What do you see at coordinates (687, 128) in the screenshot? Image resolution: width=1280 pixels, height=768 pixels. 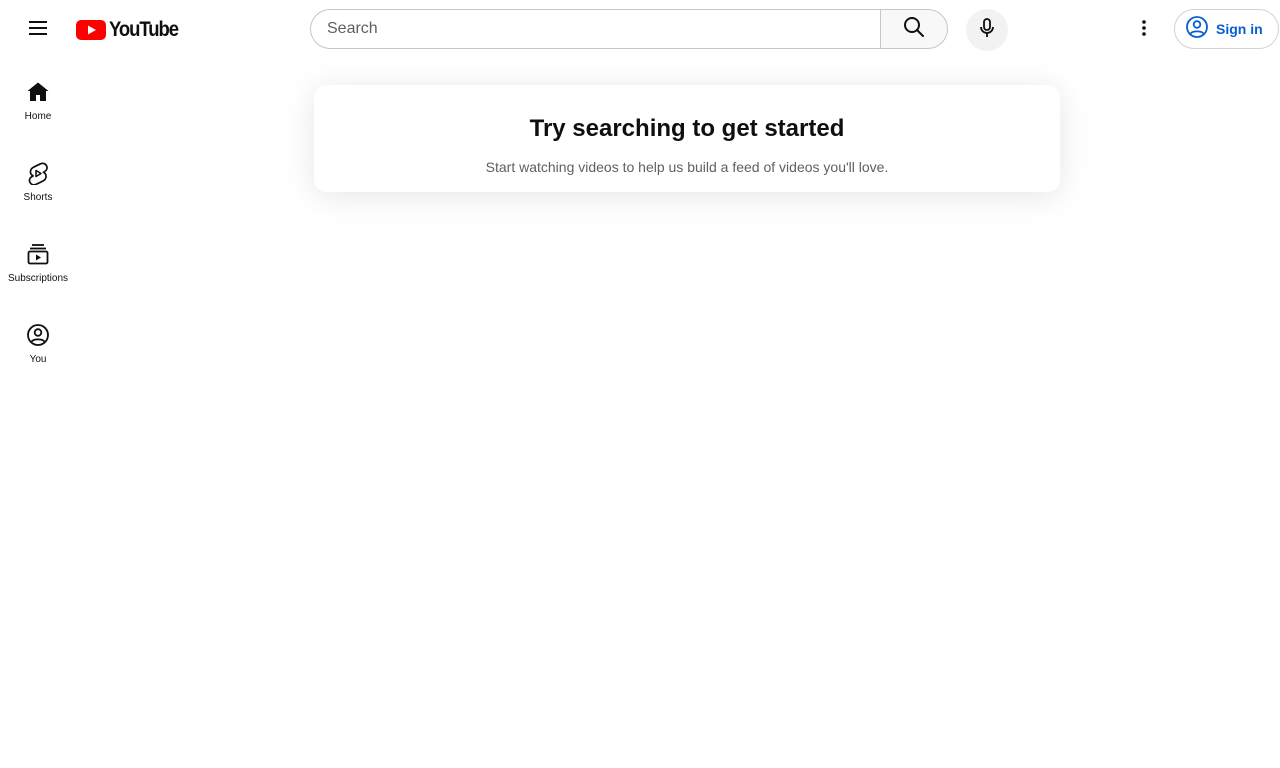 I see `prompt-title: Try searching to get started` at bounding box center [687, 128].